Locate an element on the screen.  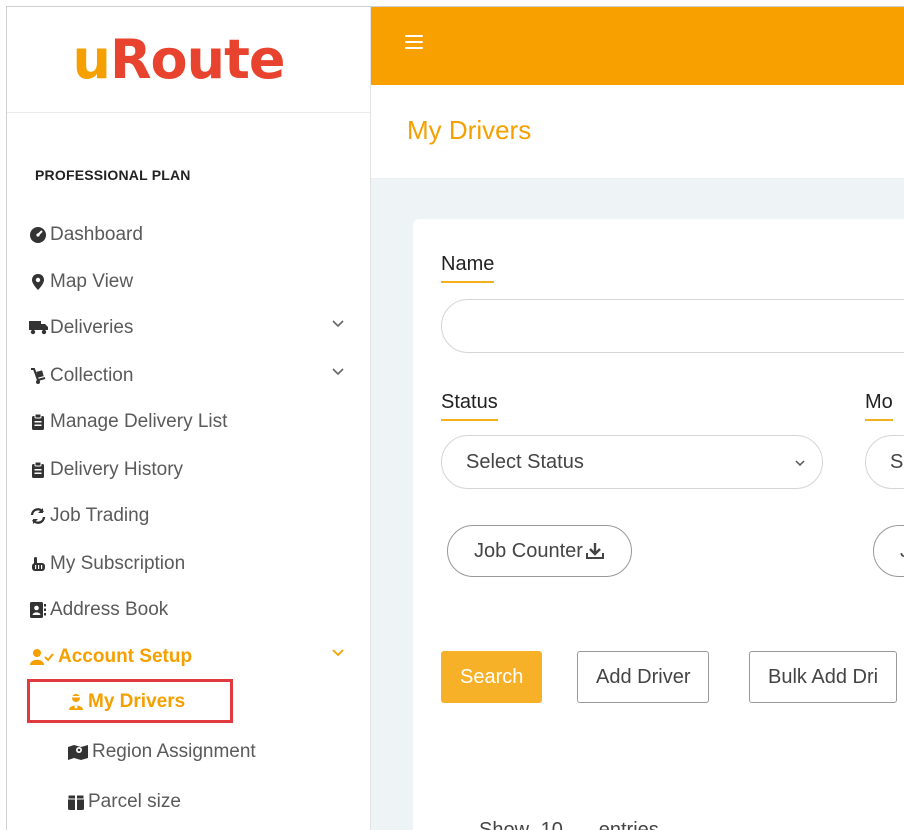
sidebar-item-account-setup: Account Setup is located at coordinates (194, 657).